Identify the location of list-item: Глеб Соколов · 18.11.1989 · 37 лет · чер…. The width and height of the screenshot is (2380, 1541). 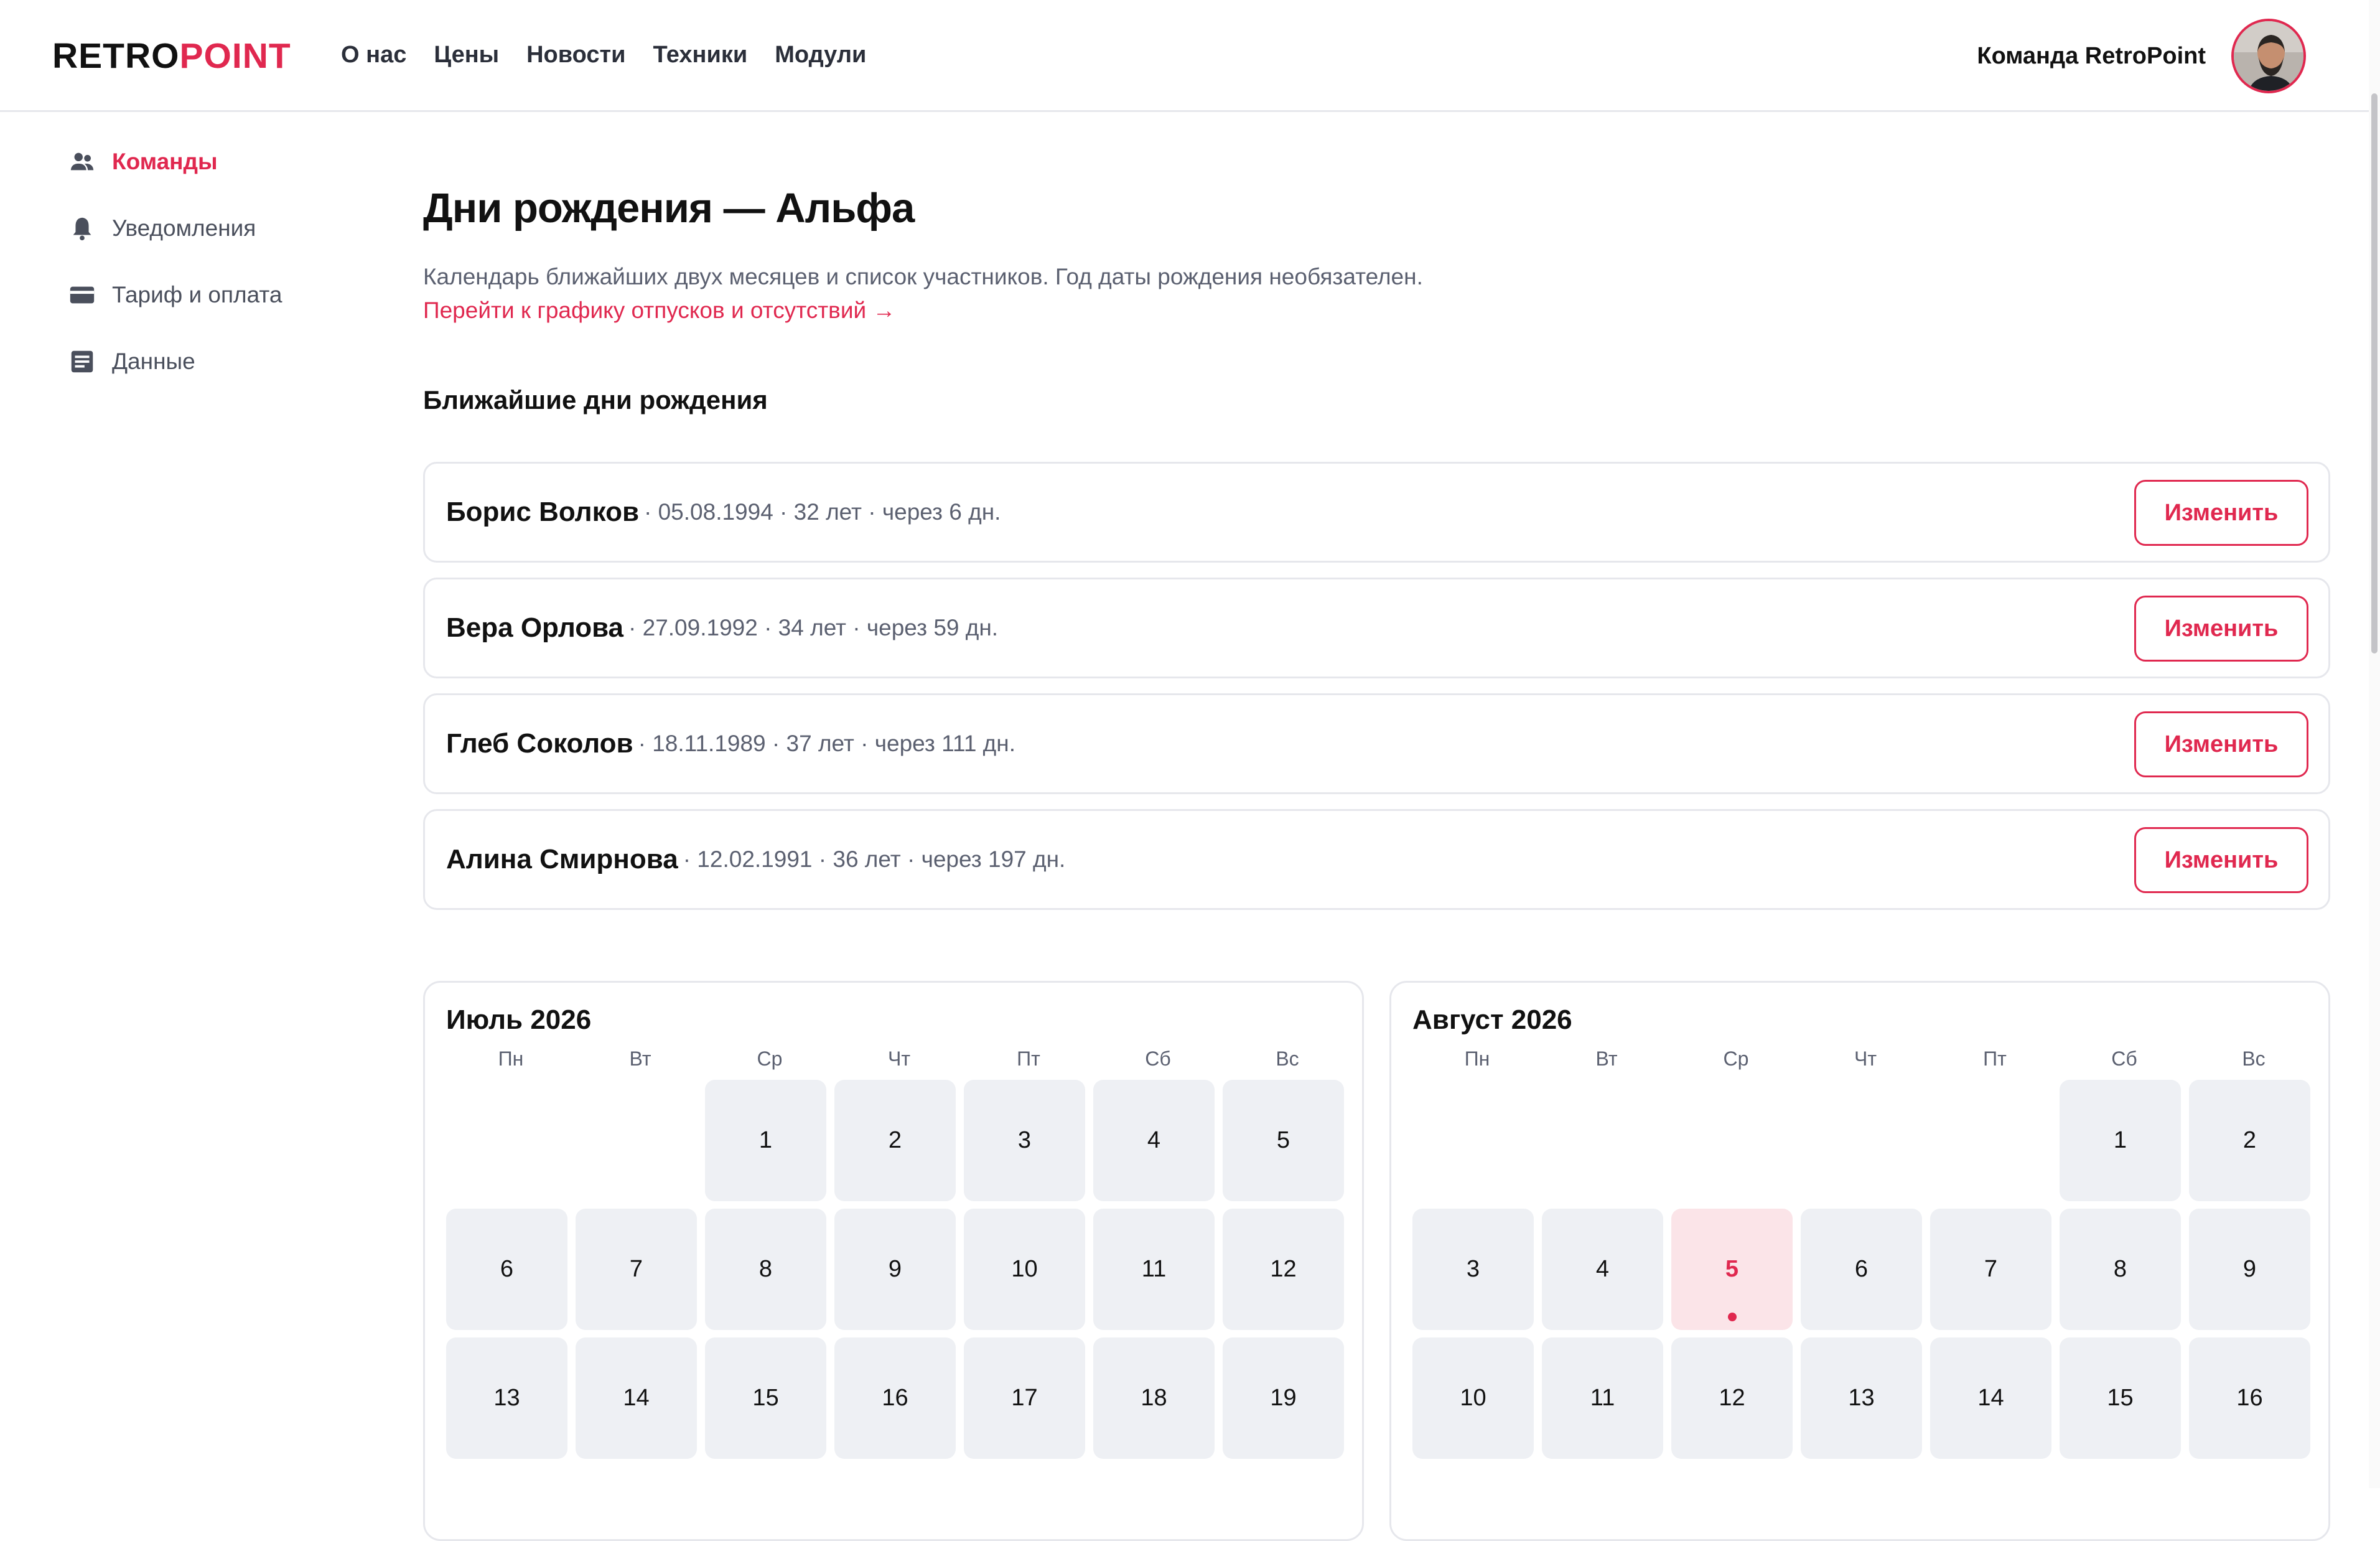
(1377, 743).